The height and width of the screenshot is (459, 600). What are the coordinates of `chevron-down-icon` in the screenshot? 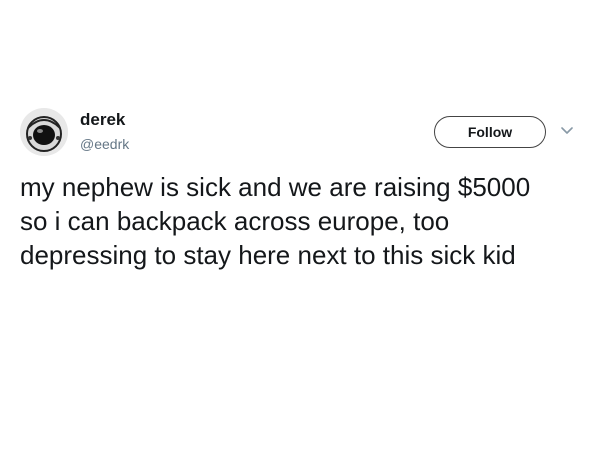 It's located at (567, 131).